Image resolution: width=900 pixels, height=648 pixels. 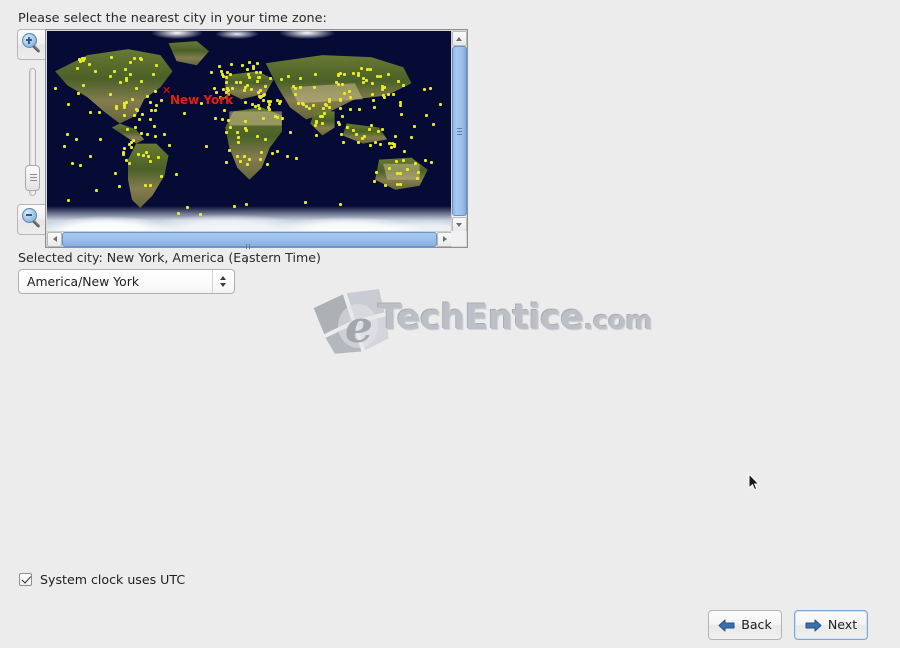 I want to click on vertical-scroll-thumb, so click(x=459, y=131).